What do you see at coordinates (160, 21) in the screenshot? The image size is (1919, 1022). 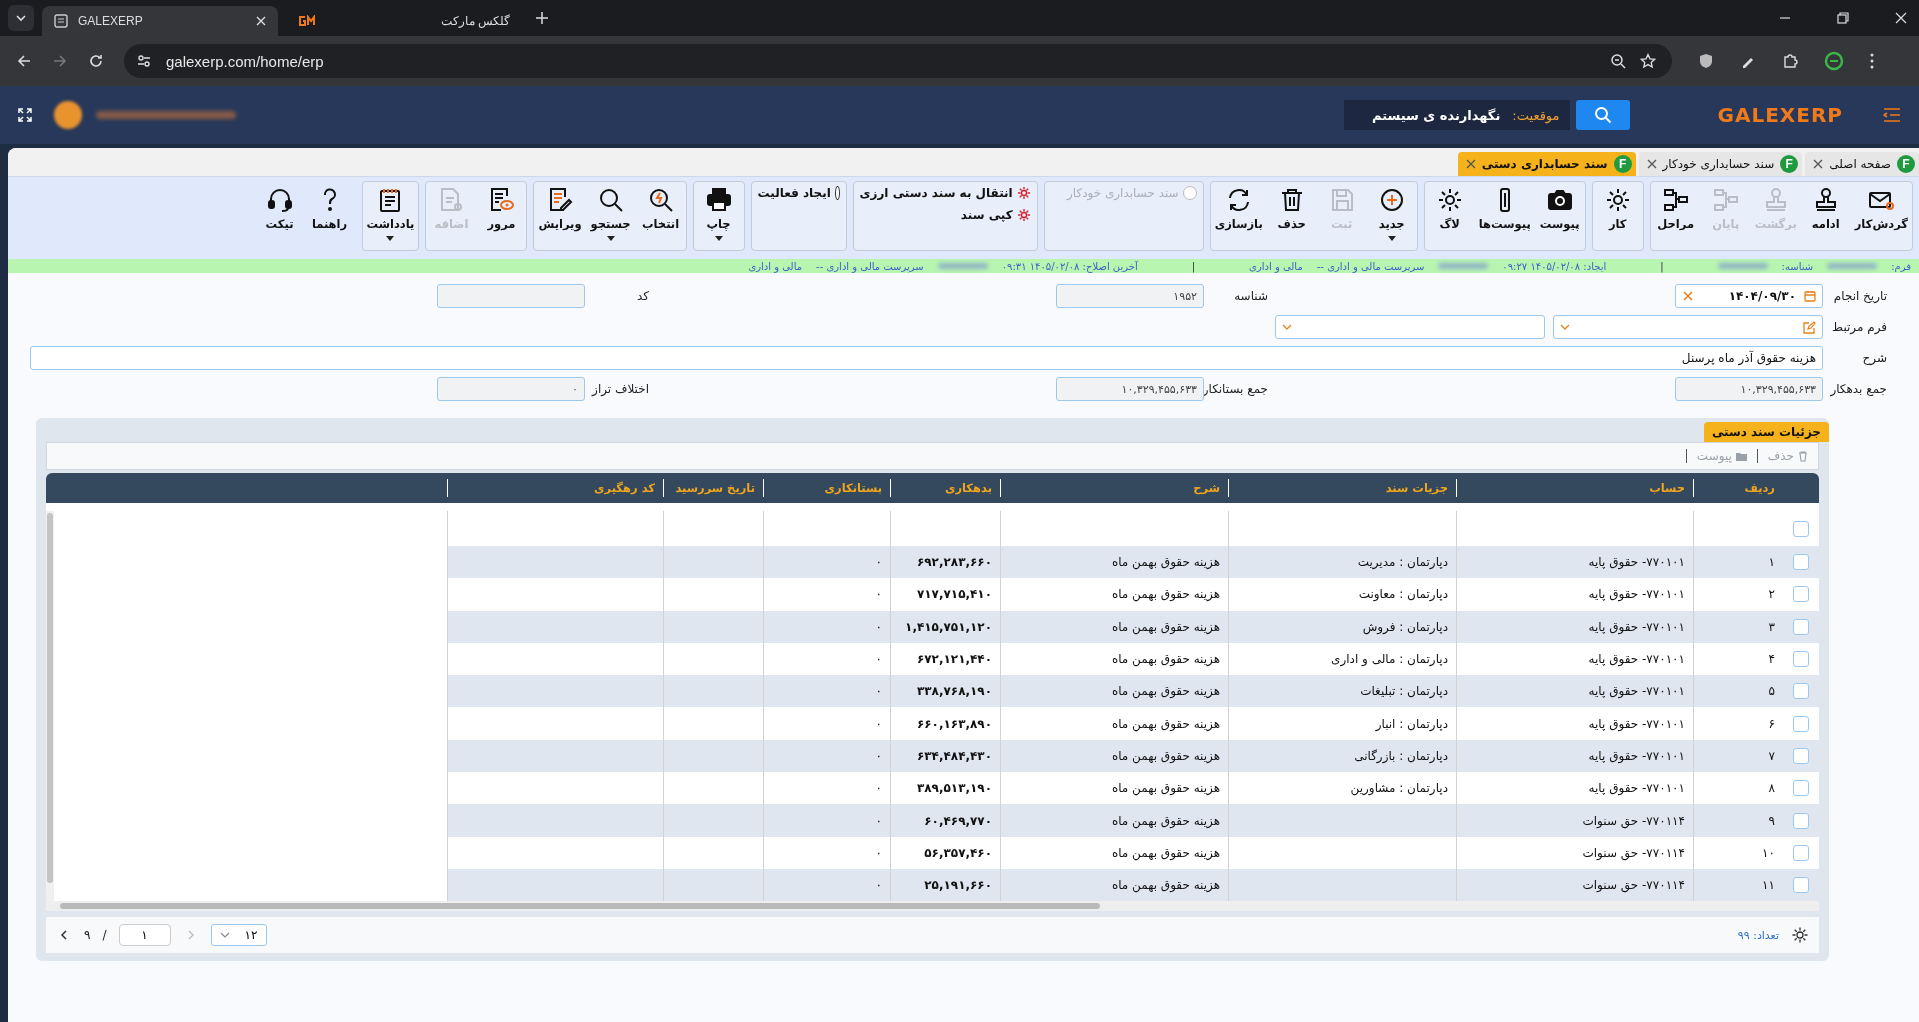 I see `browser-tab: GALEXERP` at bounding box center [160, 21].